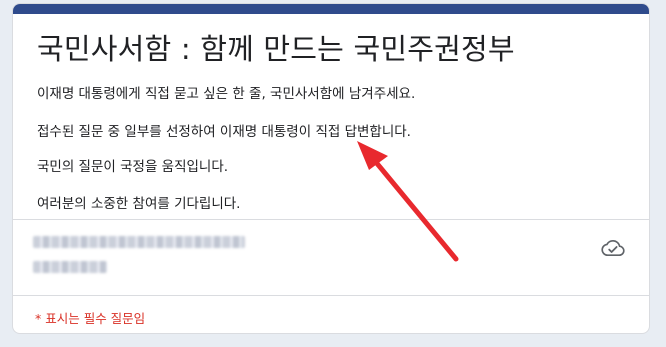 The image size is (666, 347). What do you see at coordinates (331, 9) in the screenshot?
I see `form-theme-bar` at bounding box center [331, 9].